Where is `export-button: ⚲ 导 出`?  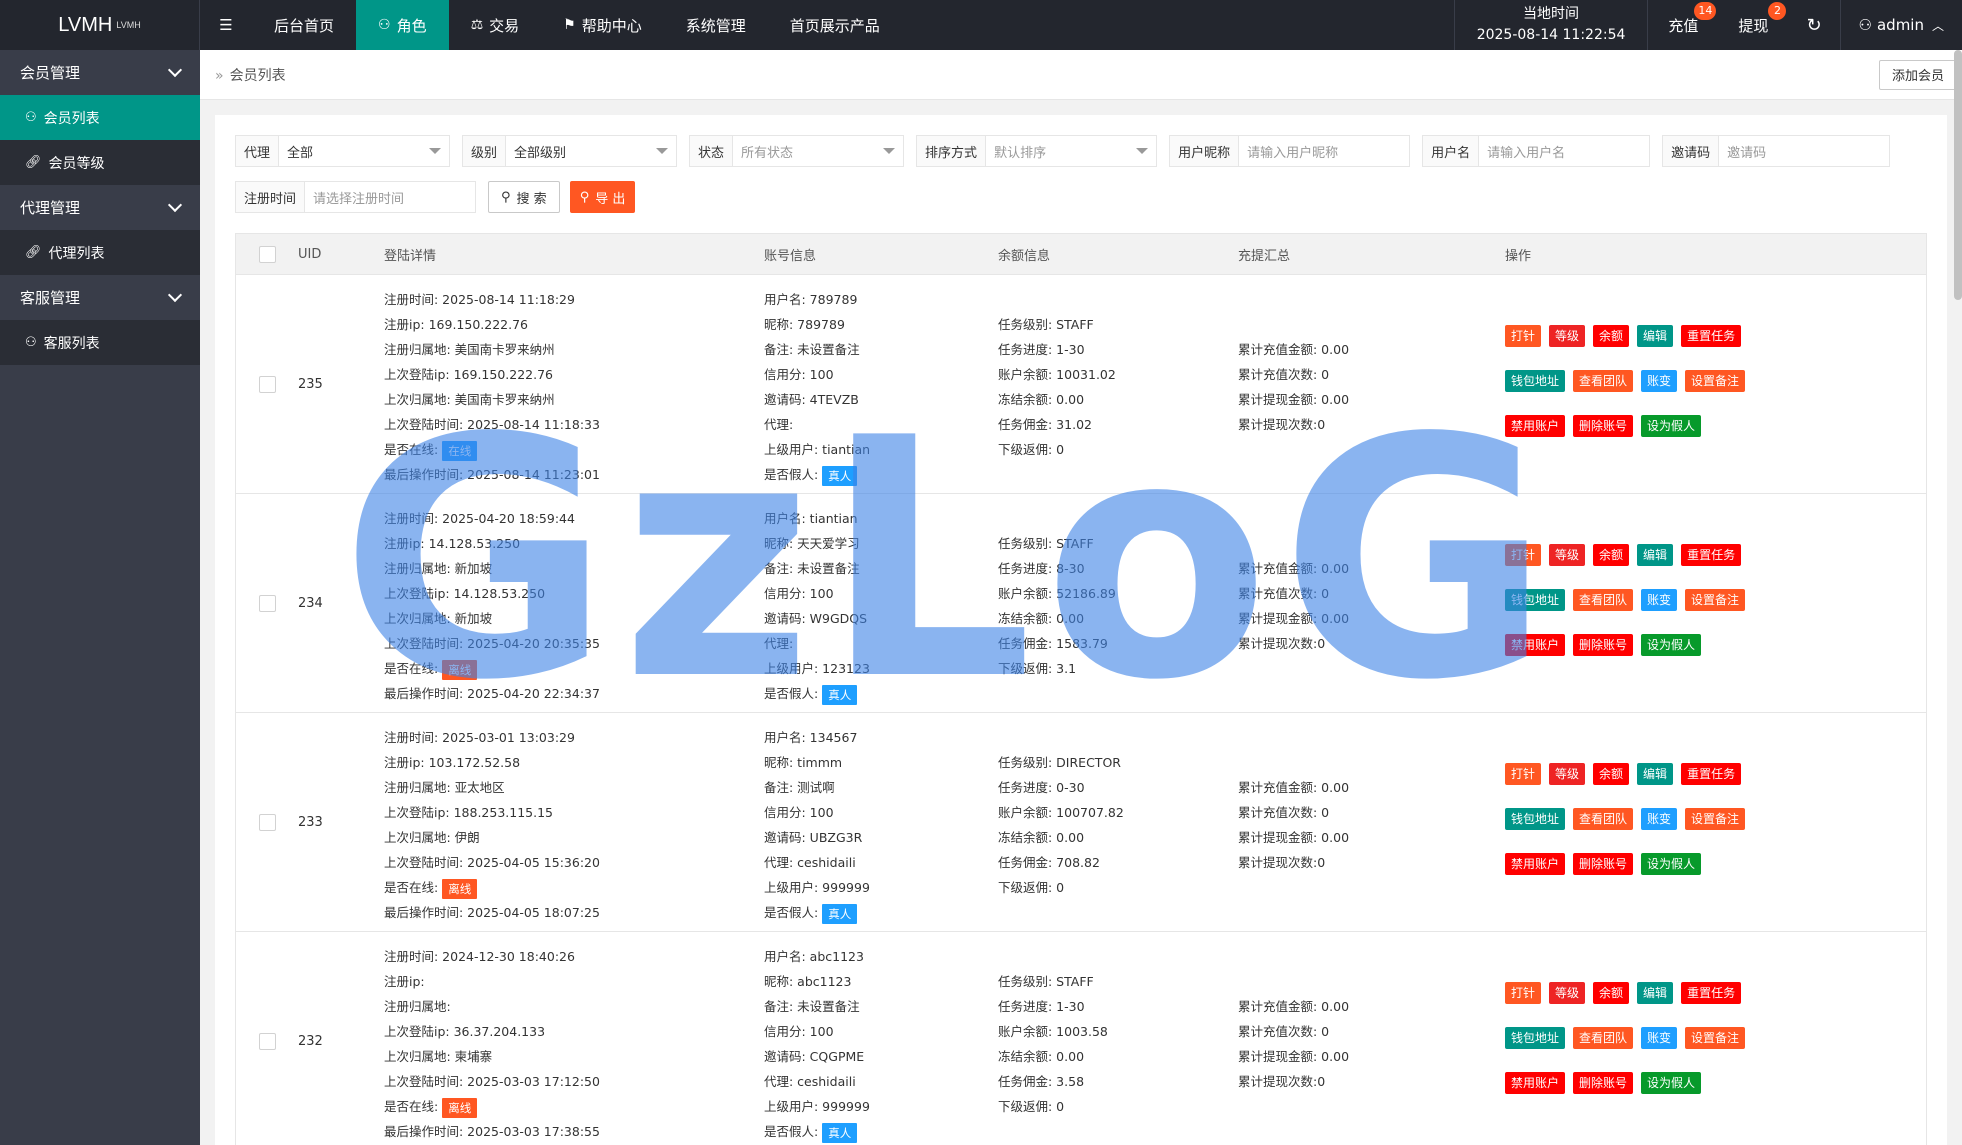
export-button: ⚲ 导 出 is located at coordinates (602, 197).